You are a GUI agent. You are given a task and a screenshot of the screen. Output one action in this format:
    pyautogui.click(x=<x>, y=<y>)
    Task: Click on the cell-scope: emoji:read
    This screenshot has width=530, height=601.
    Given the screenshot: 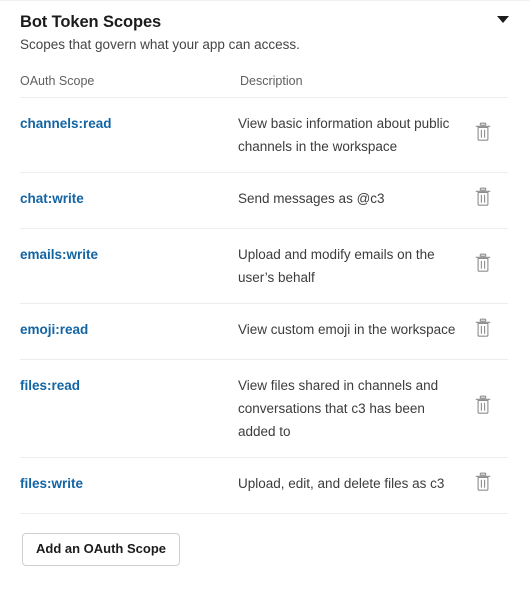 What is the action you would take?
    pyautogui.click(x=129, y=332)
    